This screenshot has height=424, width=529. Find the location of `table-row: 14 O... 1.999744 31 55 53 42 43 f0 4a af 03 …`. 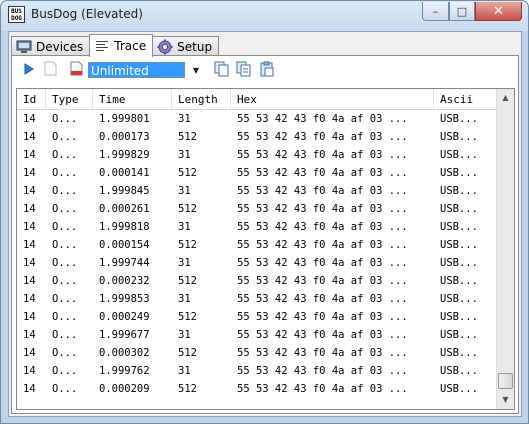

table-row: 14 O... 1.999744 31 55 53 42 43 f0 4a af 03 … is located at coordinates (256, 263).